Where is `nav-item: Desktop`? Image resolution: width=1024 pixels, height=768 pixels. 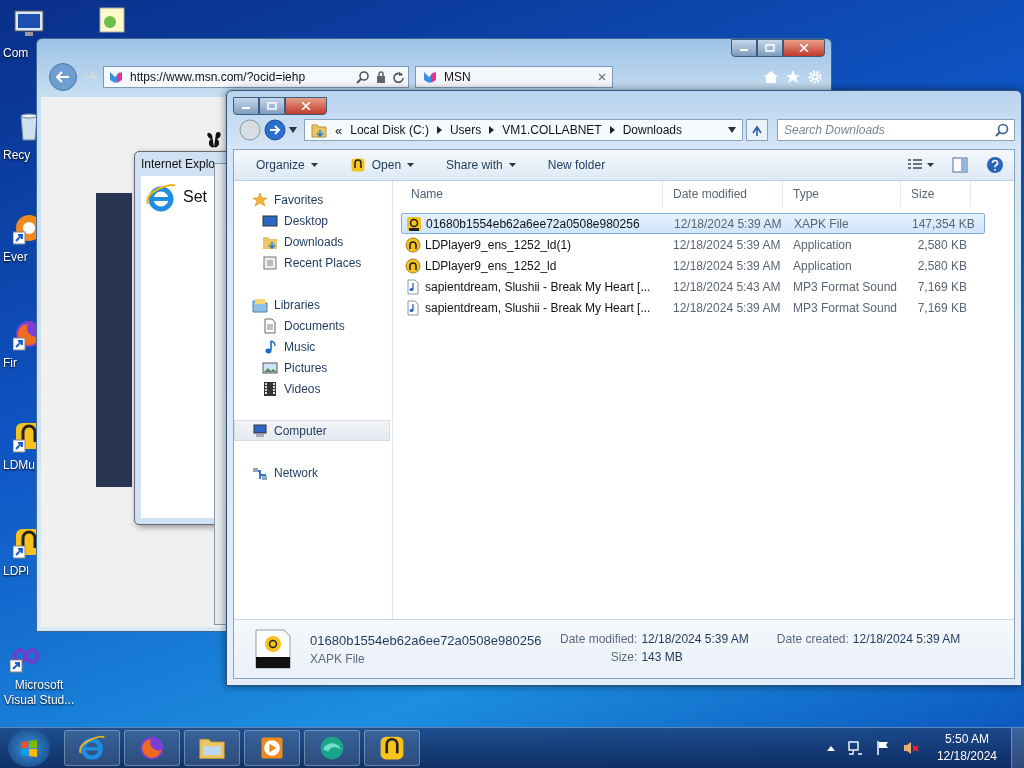
nav-item: Desktop is located at coordinates (313, 220).